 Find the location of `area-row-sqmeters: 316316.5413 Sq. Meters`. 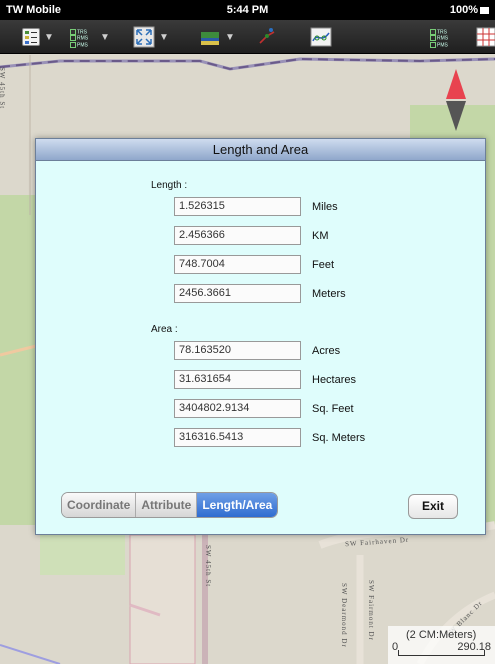

area-row-sqmeters: 316316.5413 Sq. Meters is located at coordinates (269, 437).